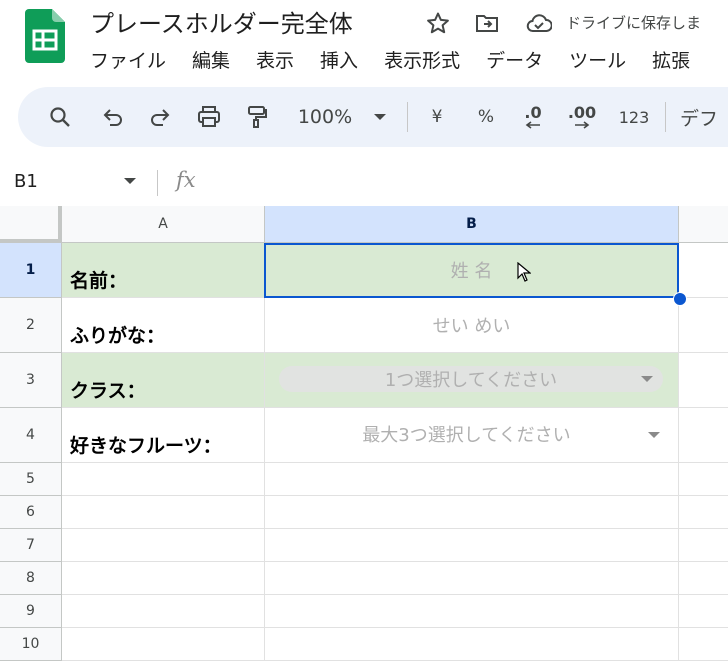 The image size is (728, 661). I want to click on cell-a2: ふりがな：, so click(163, 325).